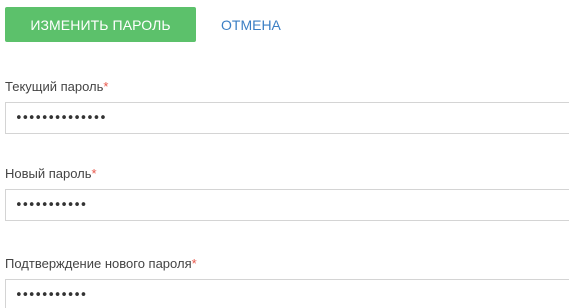 This screenshot has height=308, width=569. Describe the element at coordinates (48, 173) in the screenshot. I see `new-password-label-text: Новый пароль` at that location.